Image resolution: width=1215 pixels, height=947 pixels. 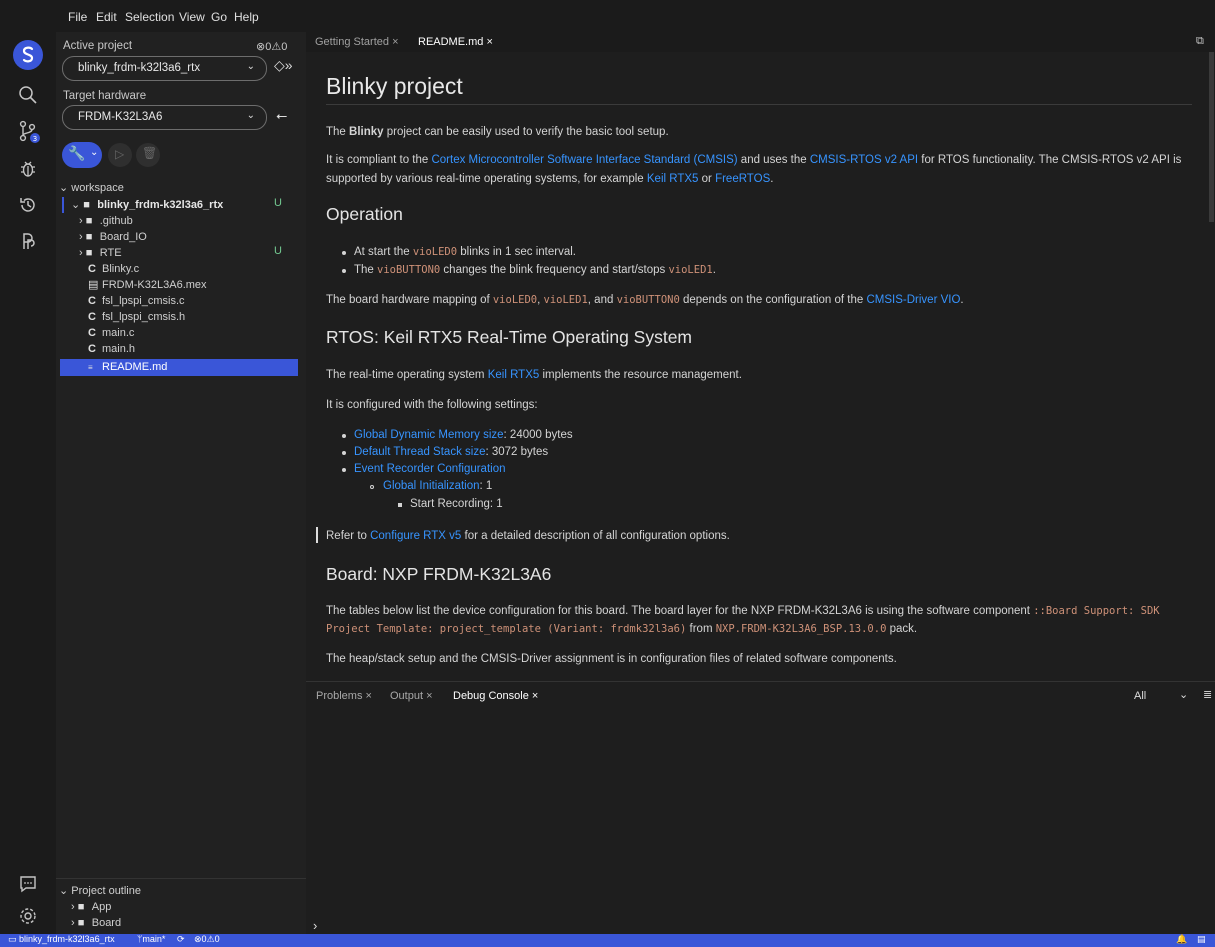 I want to click on target-hardware-label: Target hardware, so click(x=105, y=96).